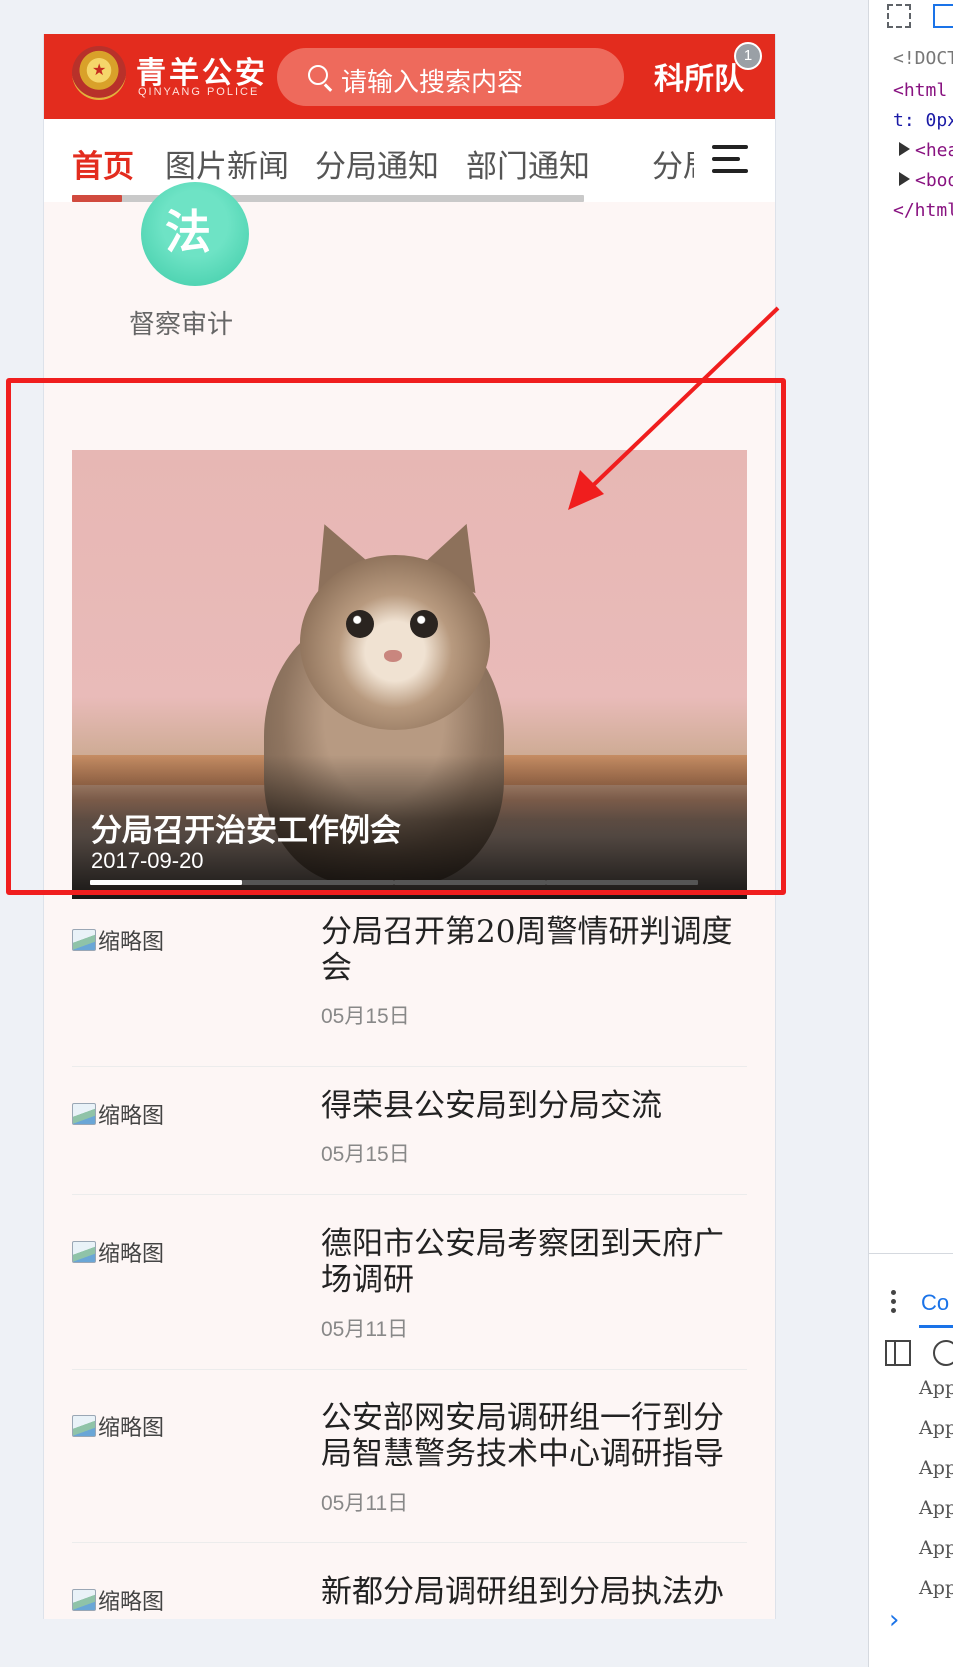  What do you see at coordinates (923, 58) in the screenshot?
I see `dom-node: <!DOCT` at bounding box center [923, 58].